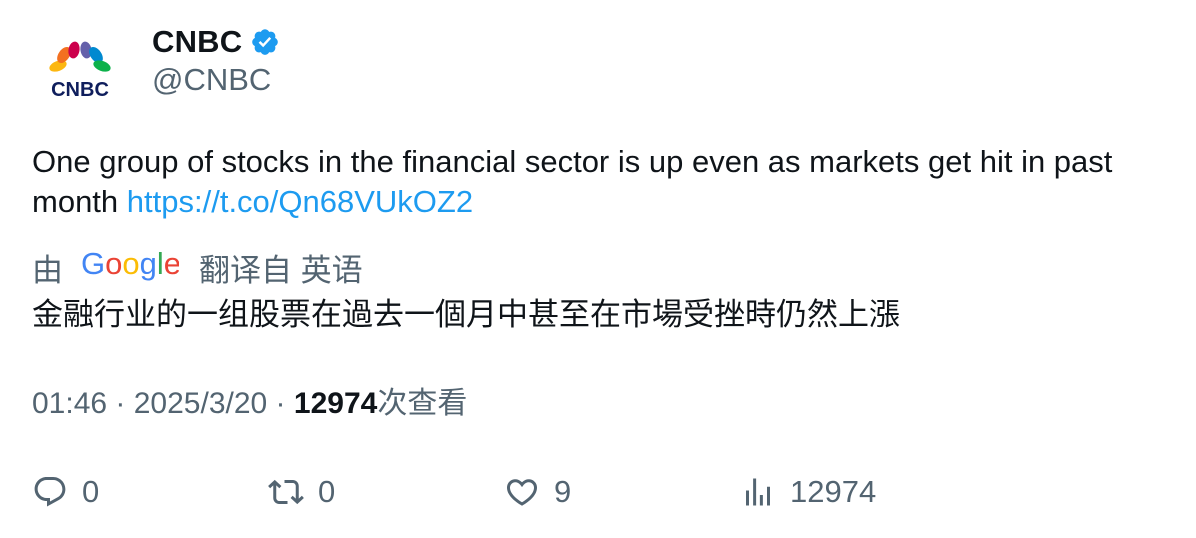 Image resolution: width=1196 pixels, height=538 pixels. I want to click on tweet-time: 01:46, so click(69, 403).